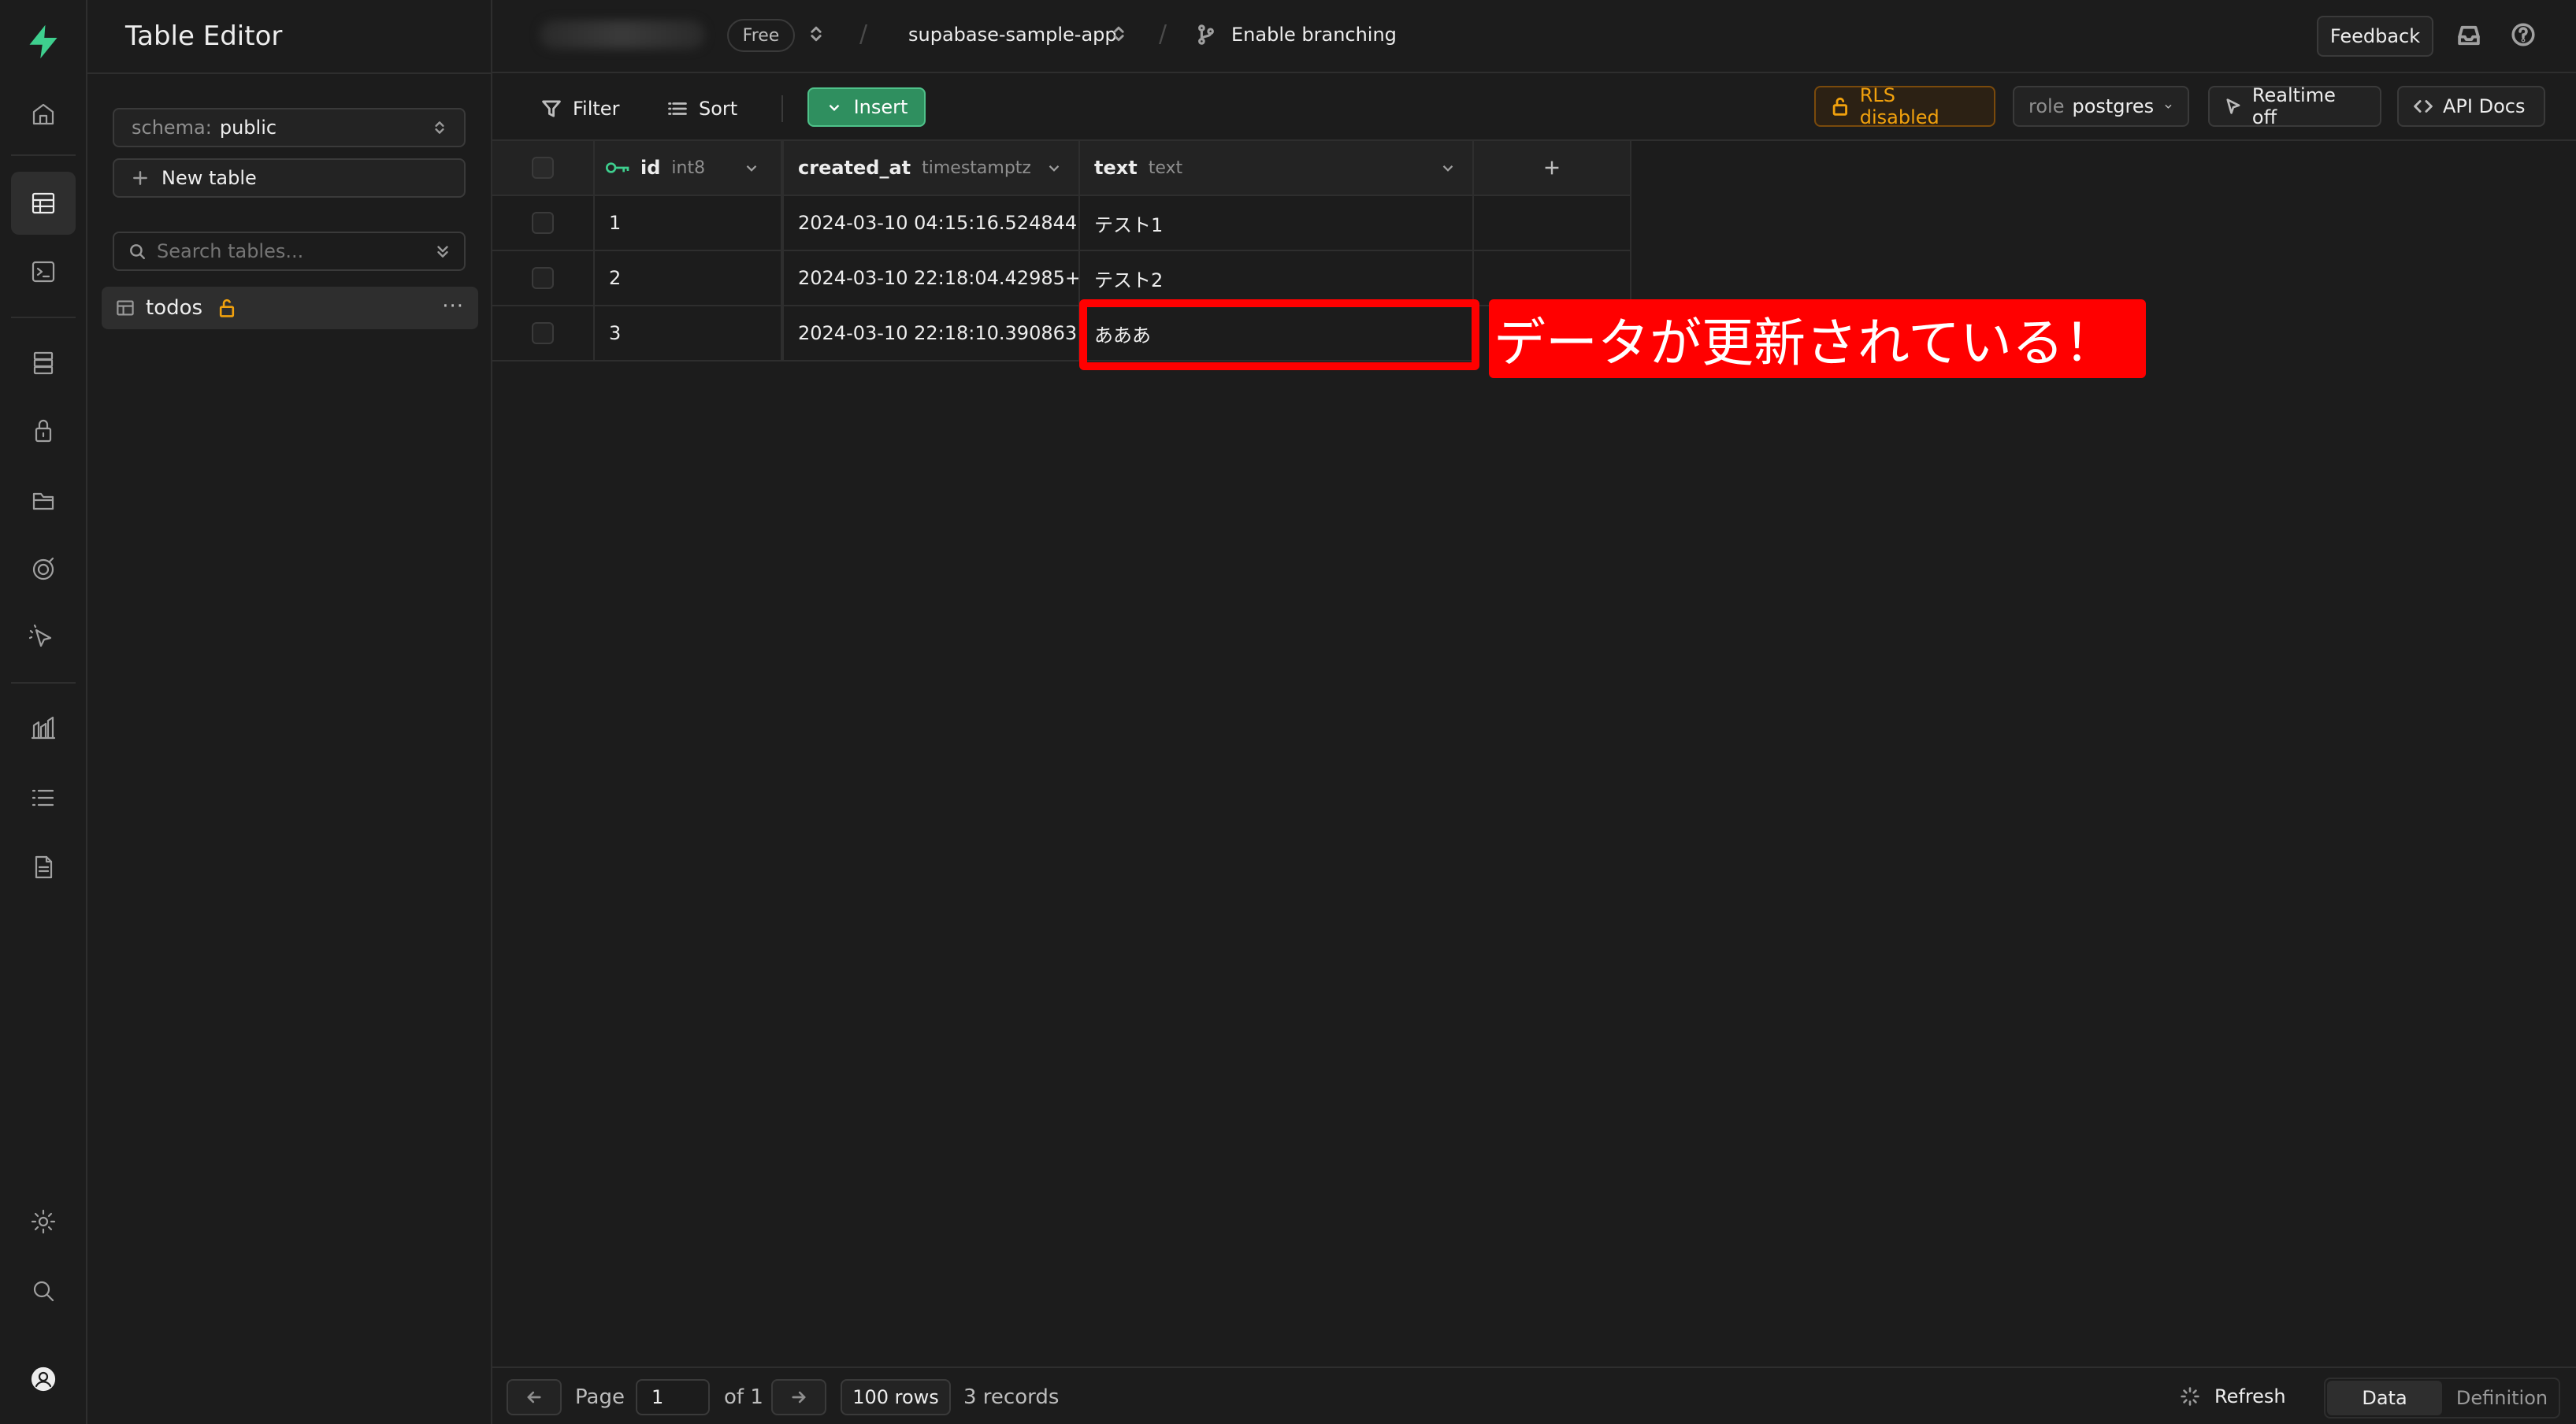  Describe the element at coordinates (43, 1222) in the screenshot. I see `settings-icon` at that location.